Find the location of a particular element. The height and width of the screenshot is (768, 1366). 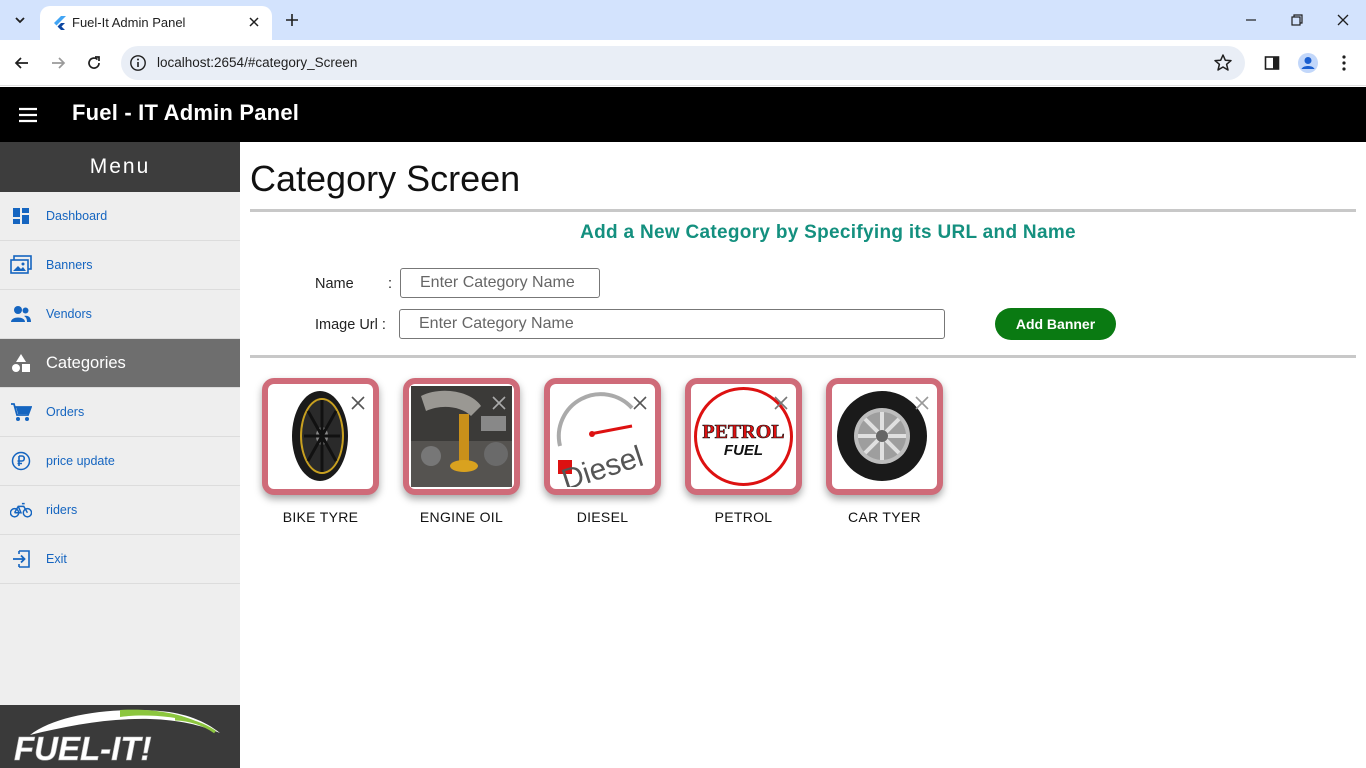

sidebar-item-label: Categories is located at coordinates (86, 362).